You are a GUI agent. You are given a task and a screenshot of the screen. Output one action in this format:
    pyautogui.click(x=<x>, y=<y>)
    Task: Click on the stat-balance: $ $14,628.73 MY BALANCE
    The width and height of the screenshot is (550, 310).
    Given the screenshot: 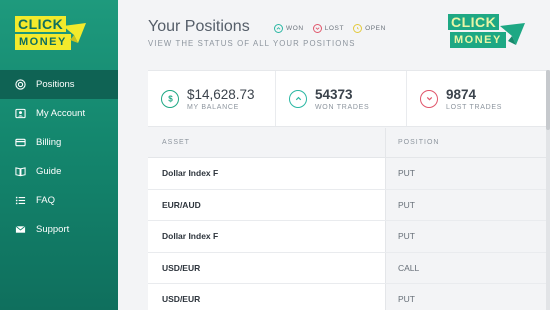 What is the action you would take?
    pyautogui.click(x=212, y=98)
    